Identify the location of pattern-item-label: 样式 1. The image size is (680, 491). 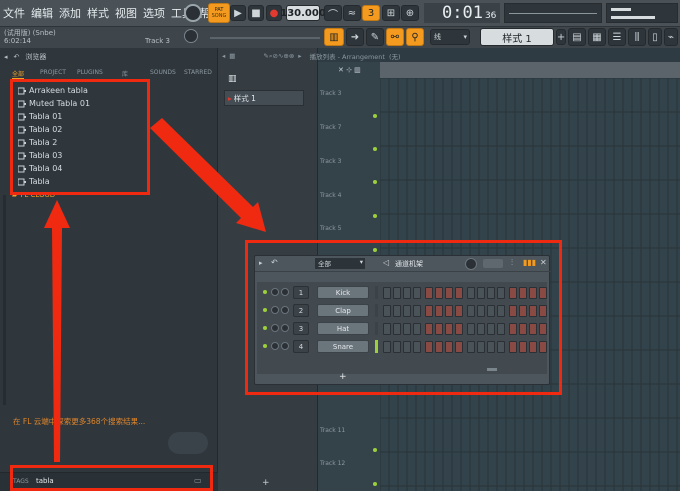
(244, 98).